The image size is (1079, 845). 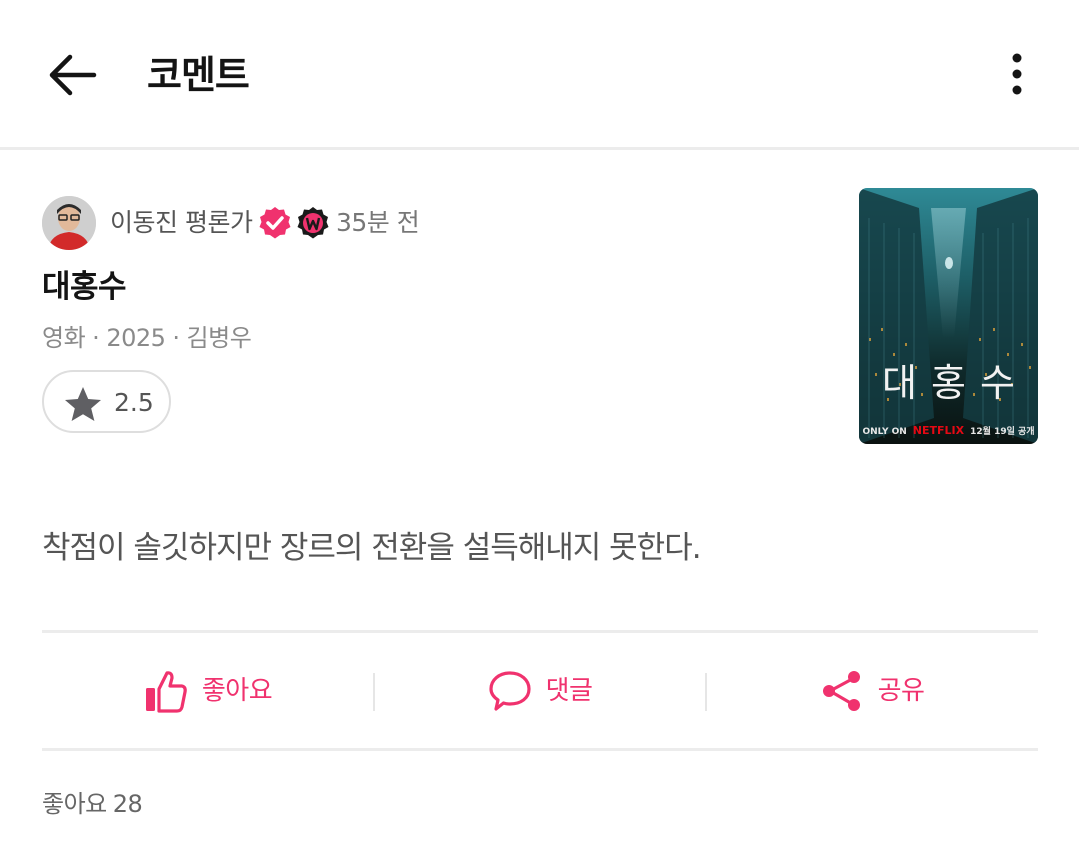 What do you see at coordinates (198, 75) in the screenshot?
I see `page-title: 코멘트` at bounding box center [198, 75].